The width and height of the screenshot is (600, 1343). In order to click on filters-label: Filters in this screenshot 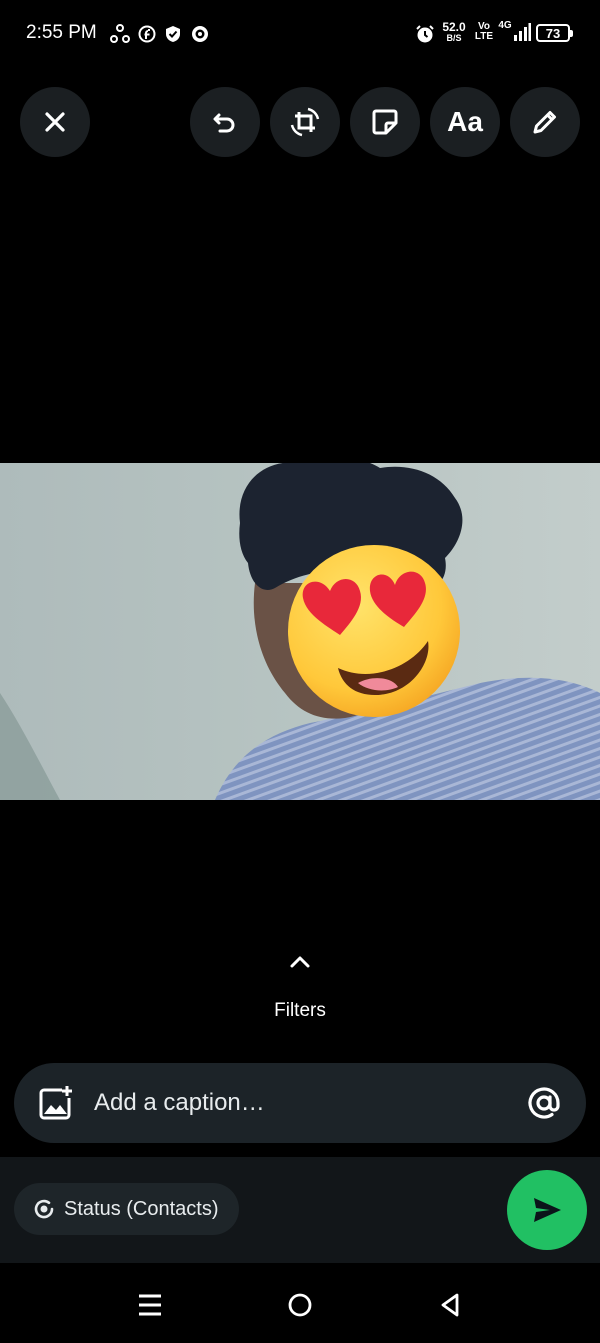, I will do `click(300, 1011)`.